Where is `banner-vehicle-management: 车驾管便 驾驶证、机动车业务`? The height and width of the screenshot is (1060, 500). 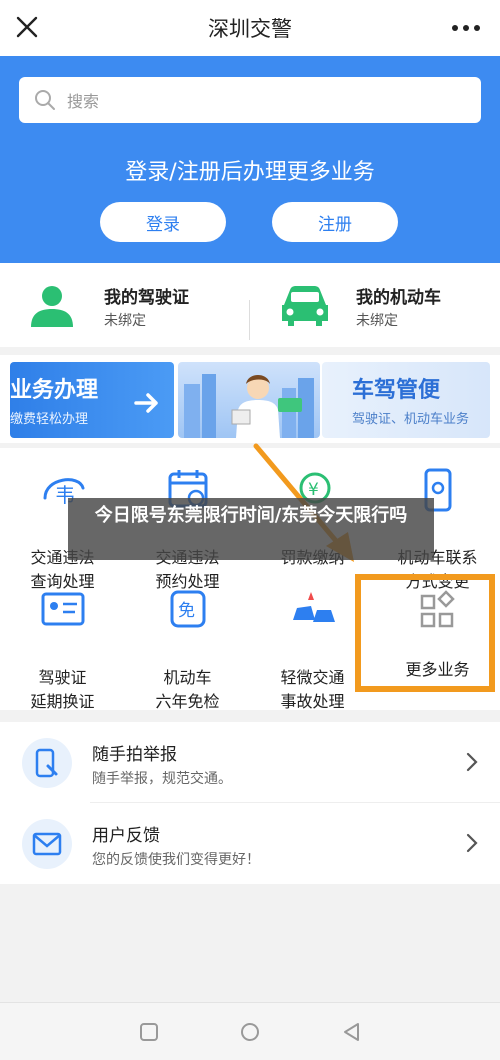
banner-vehicle-management: 车驾管便 驾驶证、机动车业务 is located at coordinates (406, 400).